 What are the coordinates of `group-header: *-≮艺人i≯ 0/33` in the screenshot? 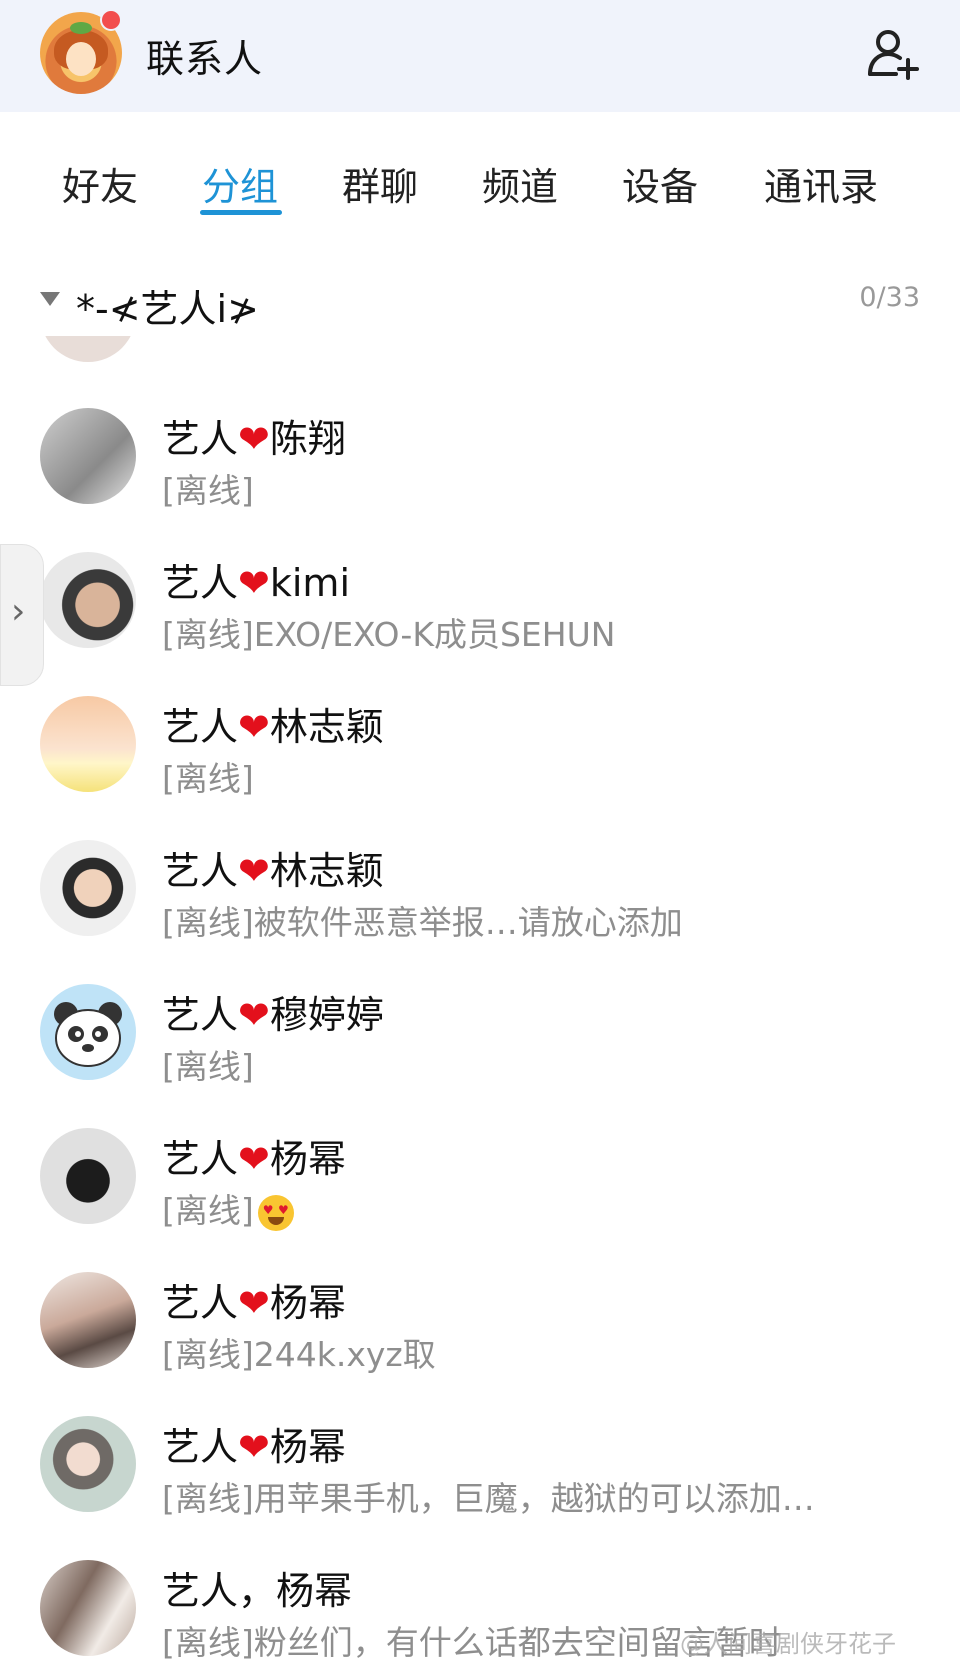 It's located at (480, 301).